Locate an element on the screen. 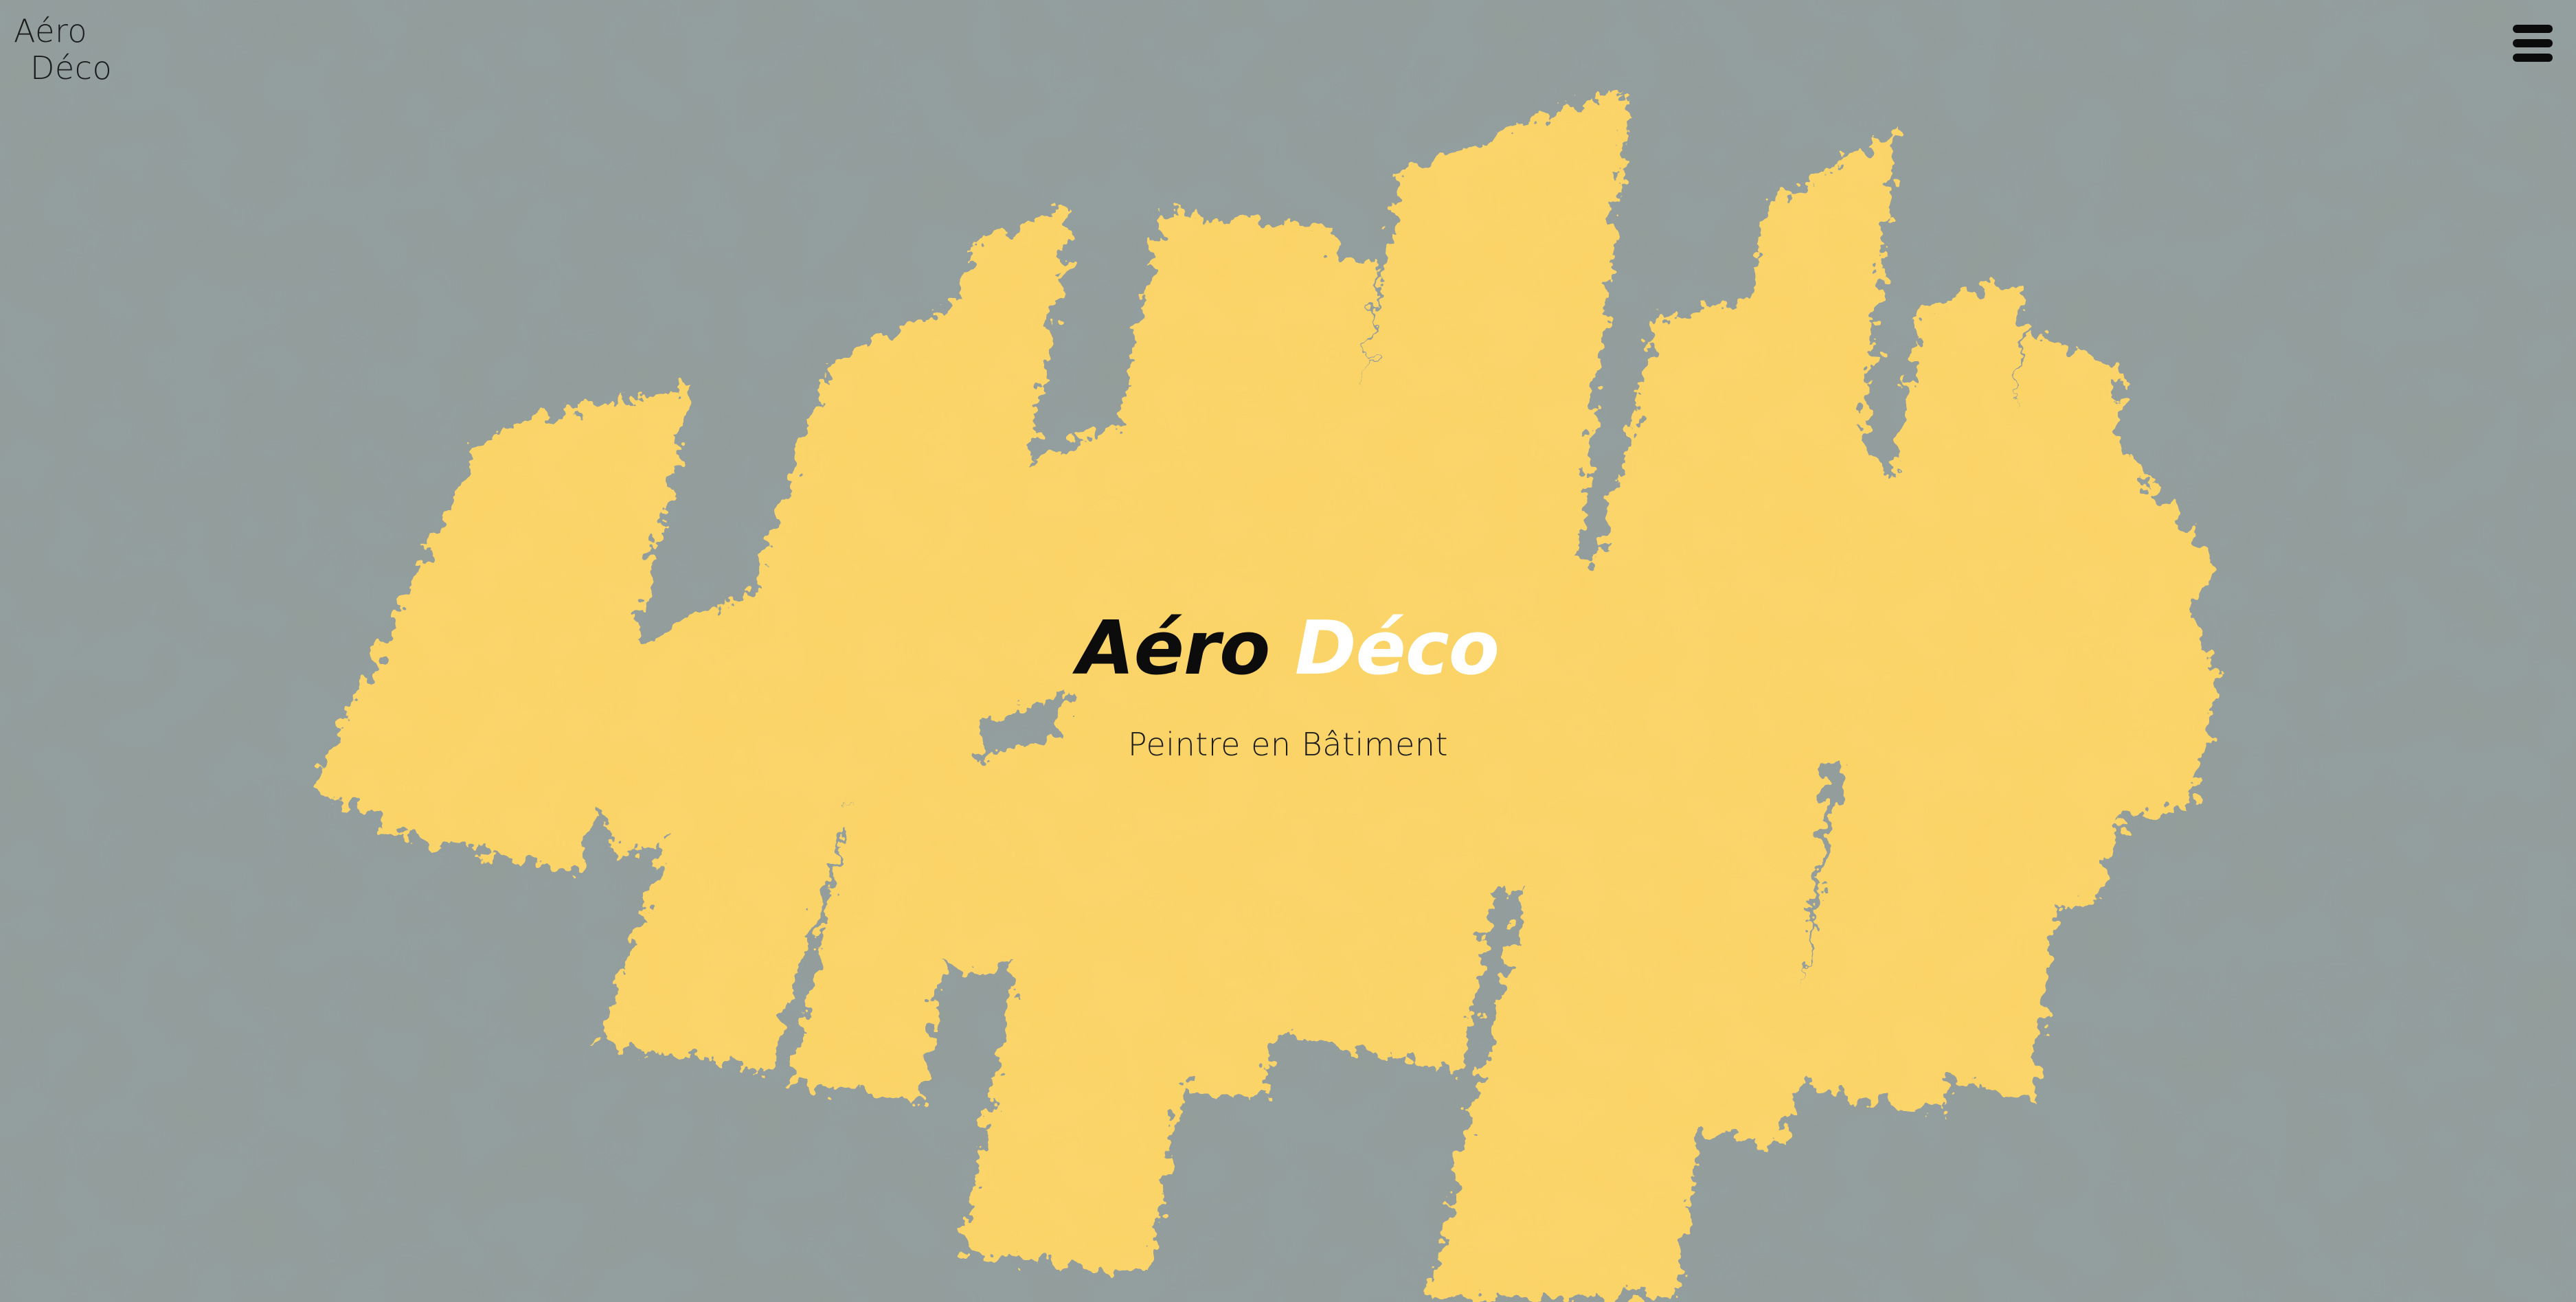 Image resolution: width=2576 pixels, height=1302 pixels. hero-subtitle: Peintre en Bâtiment is located at coordinates (1288, 744).